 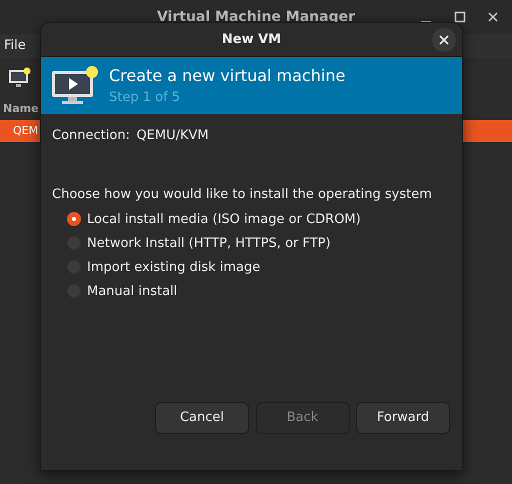 I want to click on radio-button, so click(x=74, y=219).